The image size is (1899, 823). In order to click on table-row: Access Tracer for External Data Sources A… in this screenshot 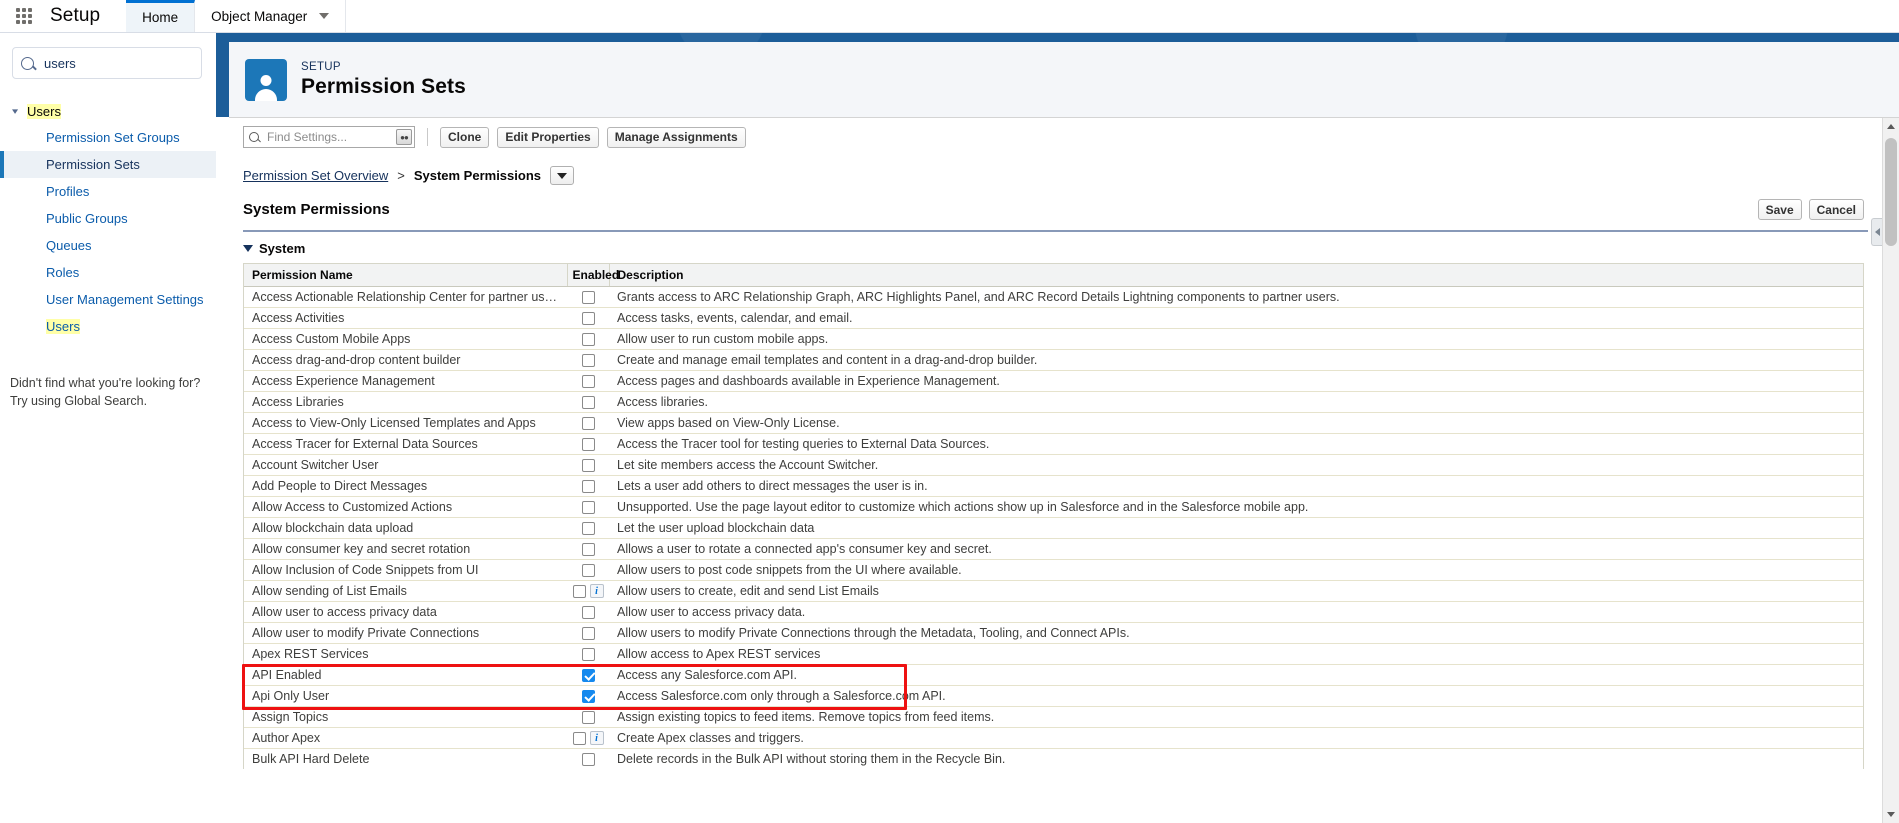, I will do `click(1053, 444)`.